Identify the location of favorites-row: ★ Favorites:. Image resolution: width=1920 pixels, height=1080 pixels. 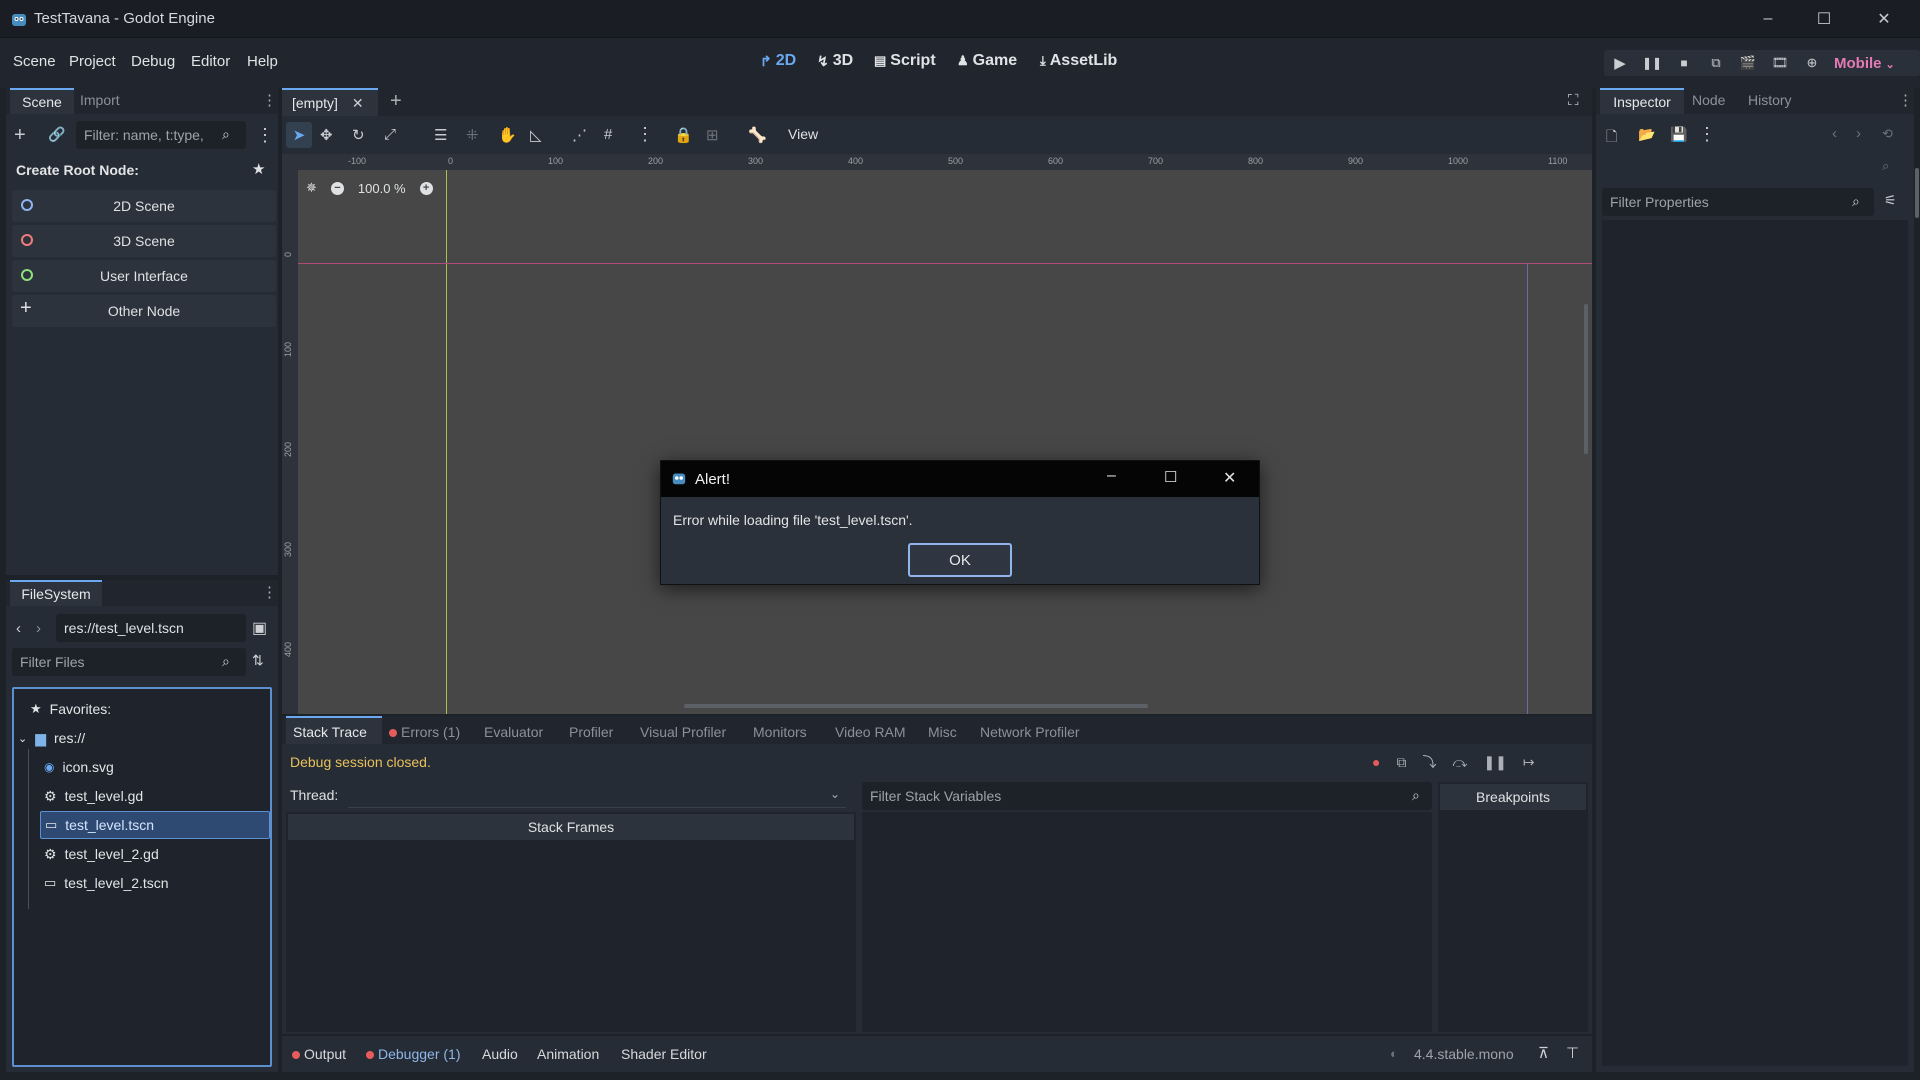
(70, 709).